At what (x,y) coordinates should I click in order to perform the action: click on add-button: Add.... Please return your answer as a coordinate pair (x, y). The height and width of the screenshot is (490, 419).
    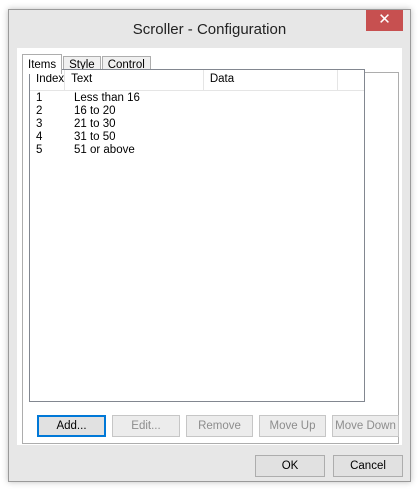
    Looking at the image, I should click on (71, 426).